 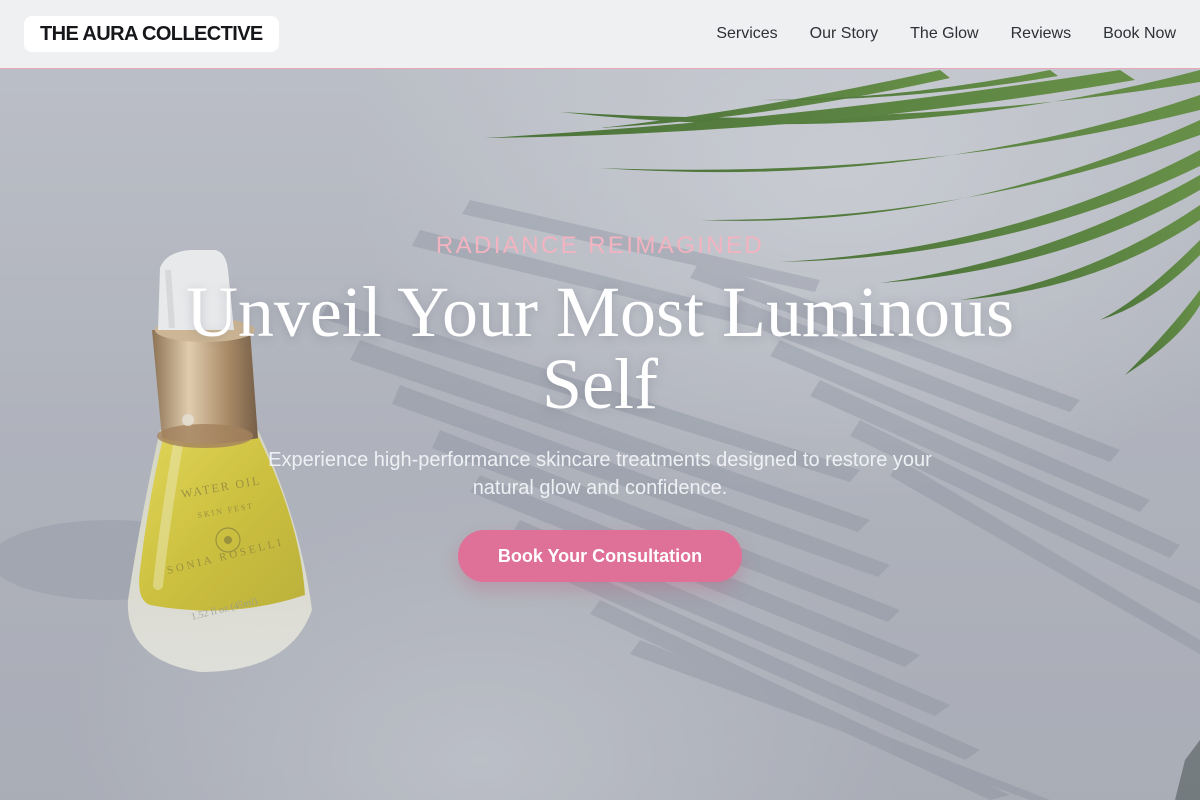 I want to click on nav-link-our-story: Our Story, so click(x=844, y=34).